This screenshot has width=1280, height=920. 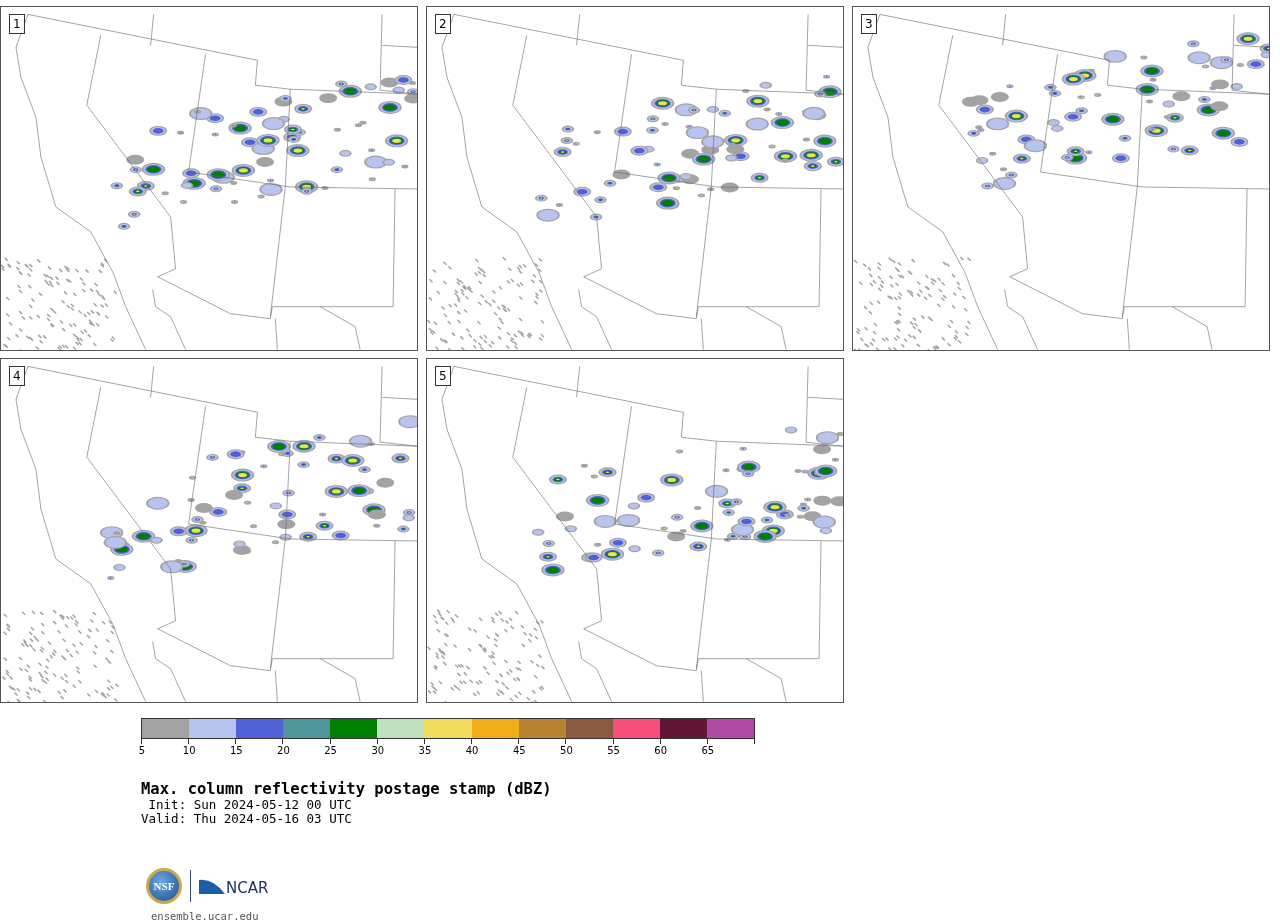 What do you see at coordinates (661, 750) in the screenshot?
I see `tick-label: 60` at bounding box center [661, 750].